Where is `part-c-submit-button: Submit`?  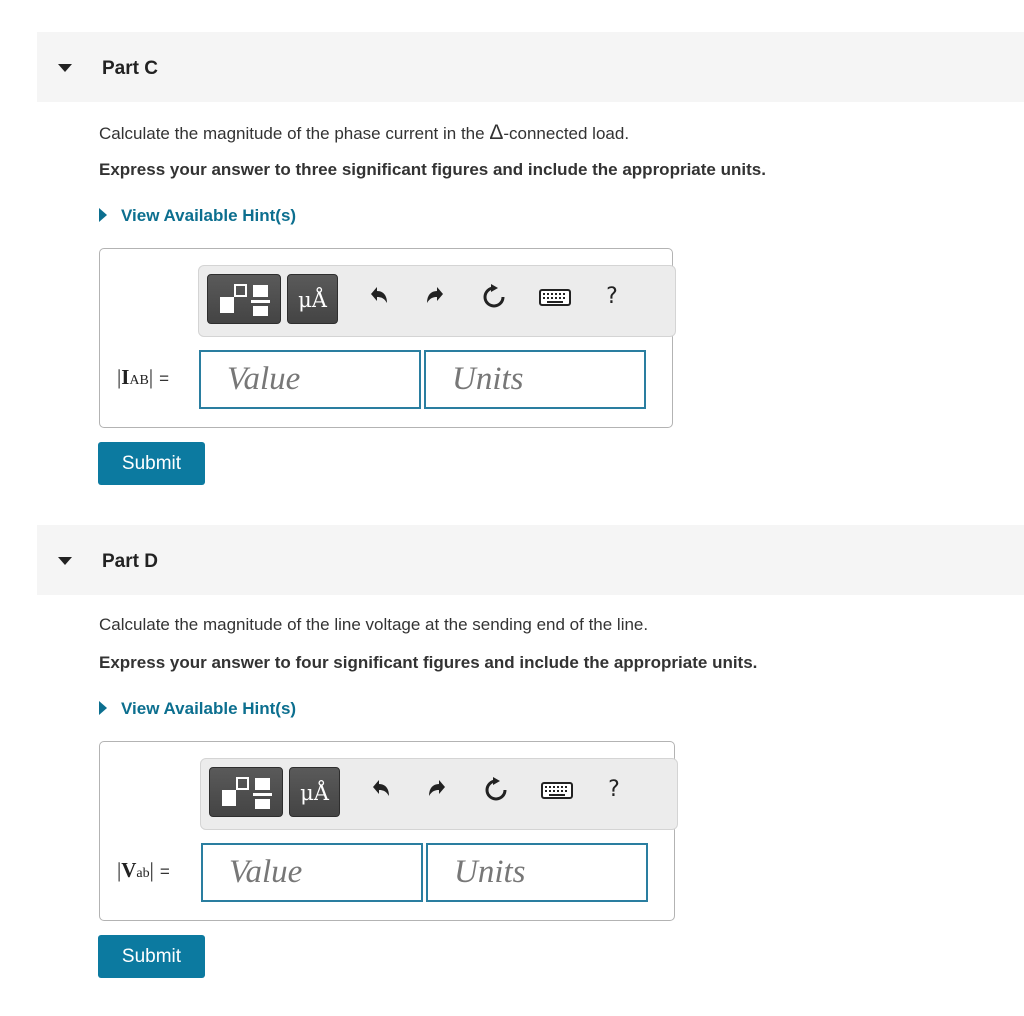
part-c-submit-button: Submit is located at coordinates (151, 463).